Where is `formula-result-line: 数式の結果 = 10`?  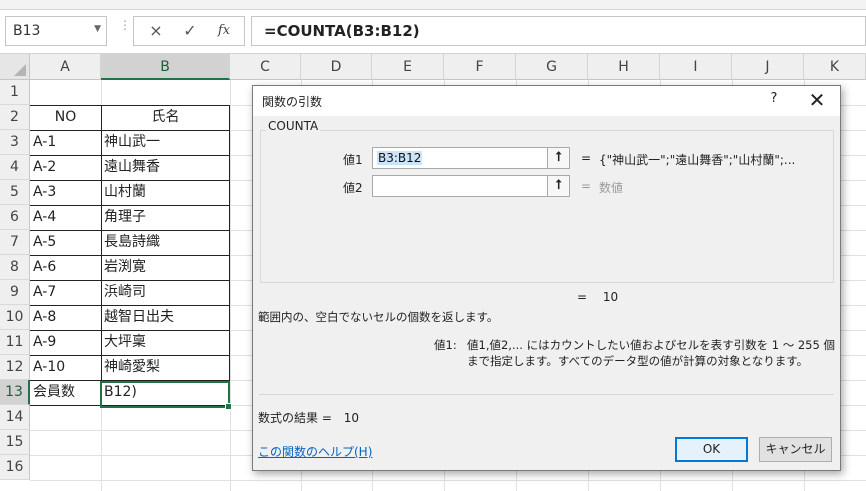 formula-result-line: 数式の結果 = 10 is located at coordinates (308, 417).